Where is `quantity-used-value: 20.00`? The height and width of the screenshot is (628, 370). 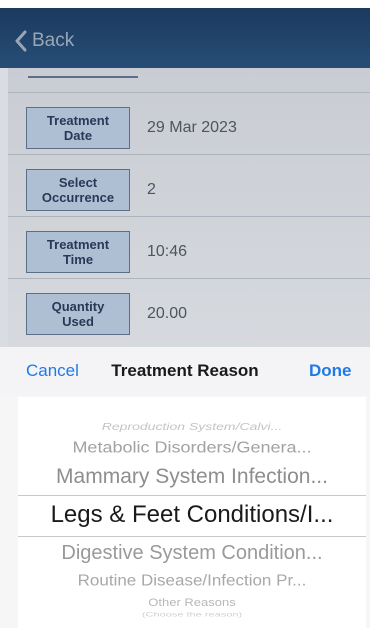 quantity-used-value: 20.00 is located at coordinates (167, 313).